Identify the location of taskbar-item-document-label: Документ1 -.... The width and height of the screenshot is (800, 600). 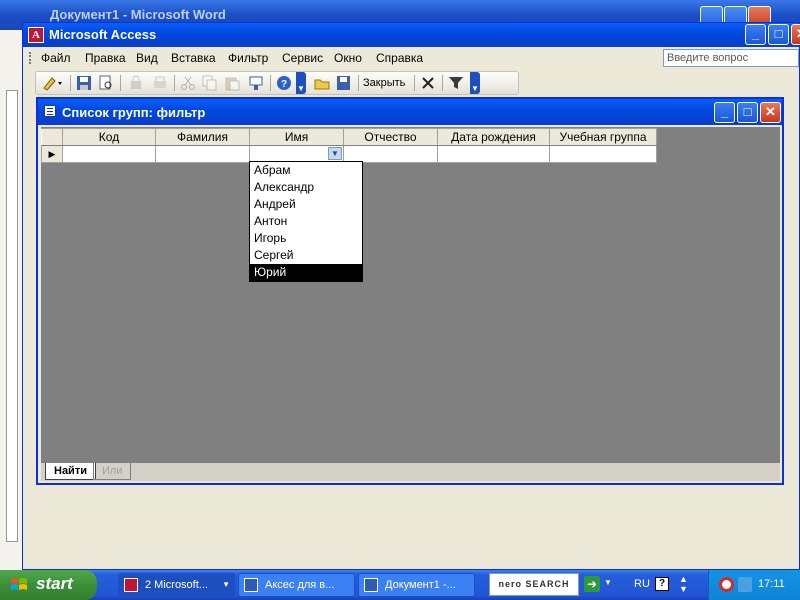
(420, 585).